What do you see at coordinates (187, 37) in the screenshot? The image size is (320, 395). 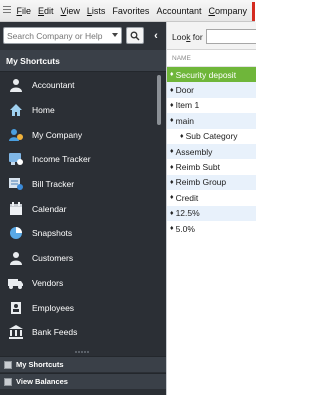 I see `look-for-label: Look for` at bounding box center [187, 37].